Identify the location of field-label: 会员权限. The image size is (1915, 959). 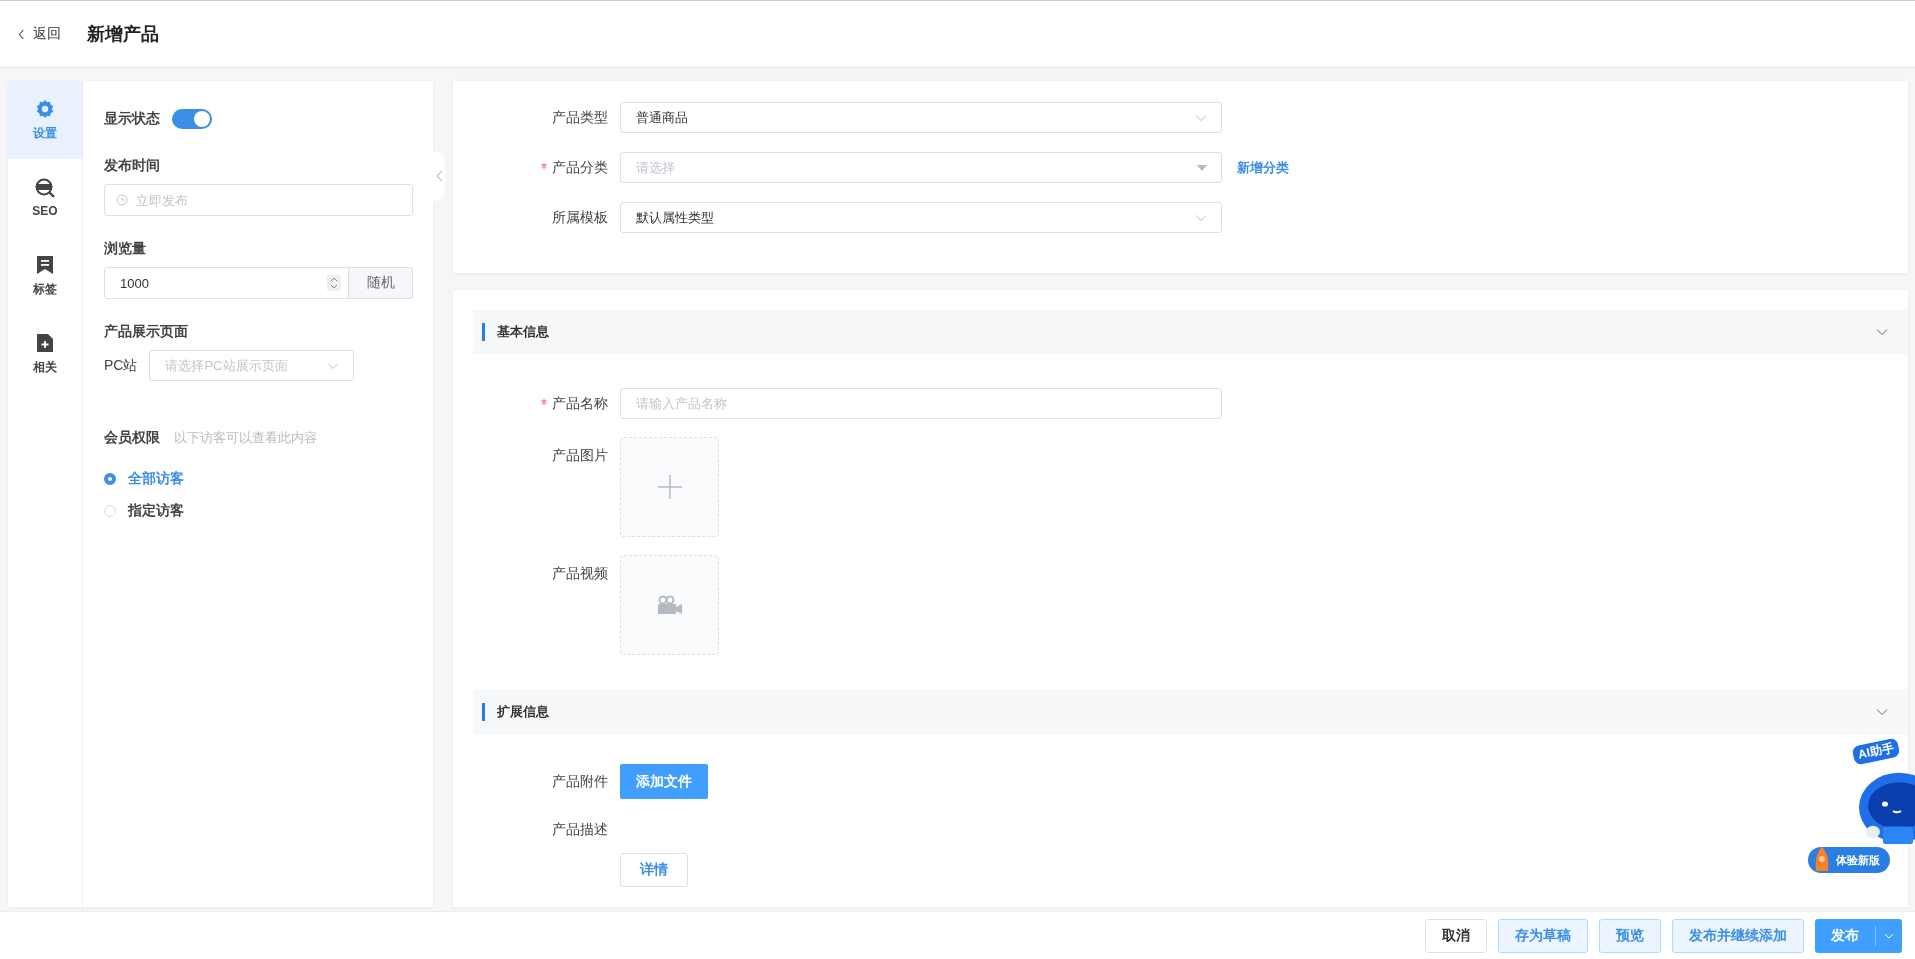
(132, 438).